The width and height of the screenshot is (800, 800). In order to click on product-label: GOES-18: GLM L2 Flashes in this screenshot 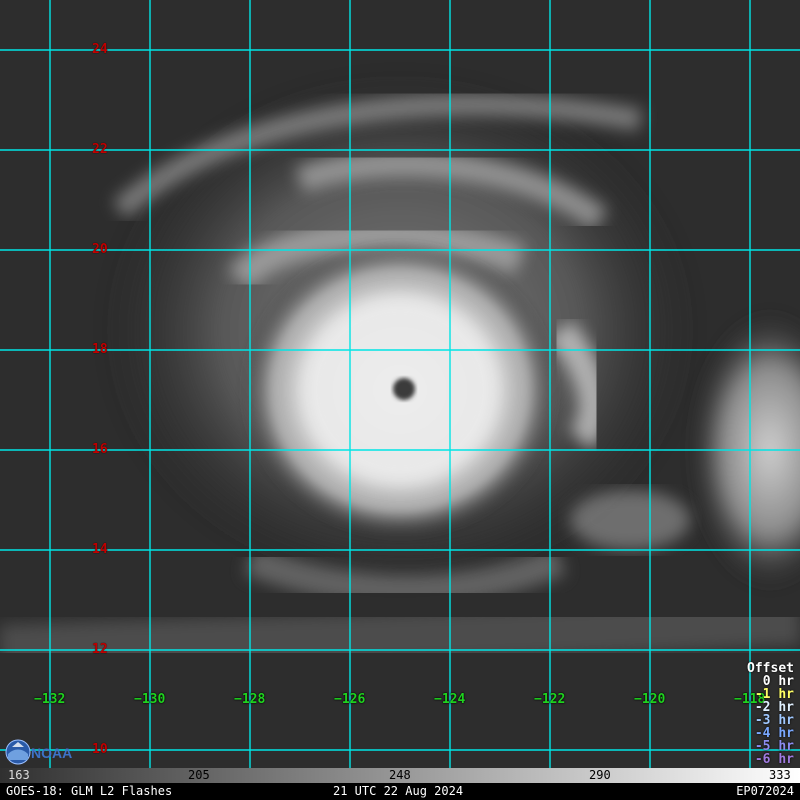, I will do `click(89, 791)`.